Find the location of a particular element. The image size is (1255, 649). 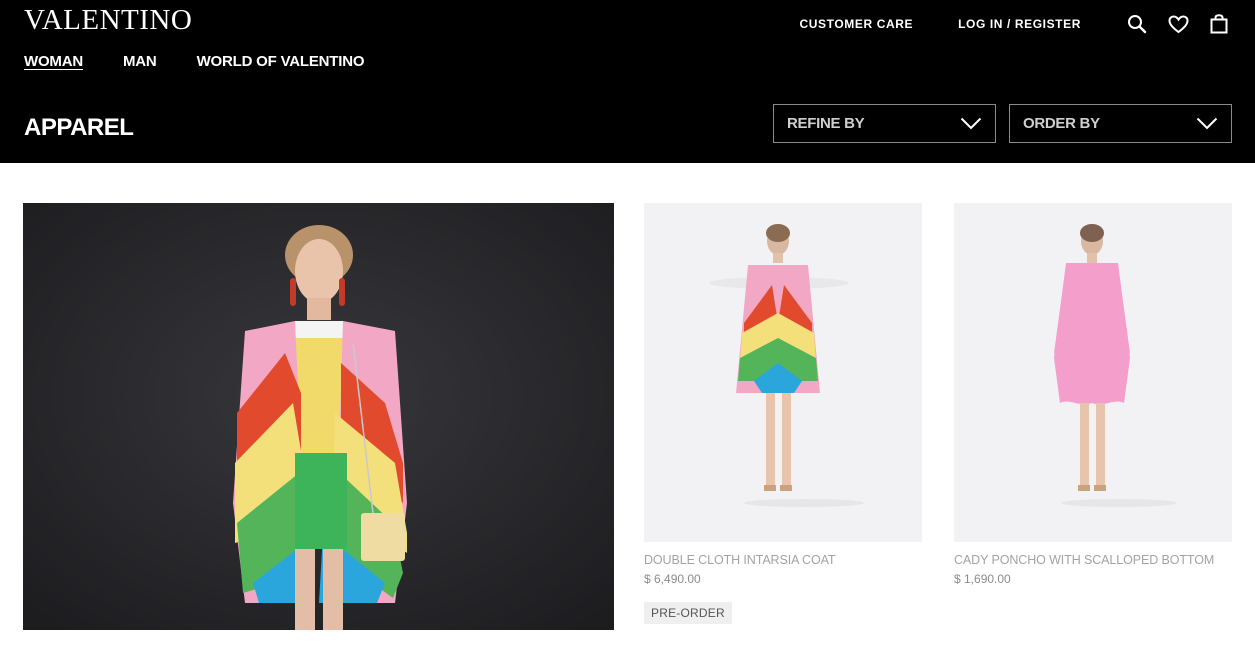

refine-by-dropdown: REFINE BY is located at coordinates (884, 123).